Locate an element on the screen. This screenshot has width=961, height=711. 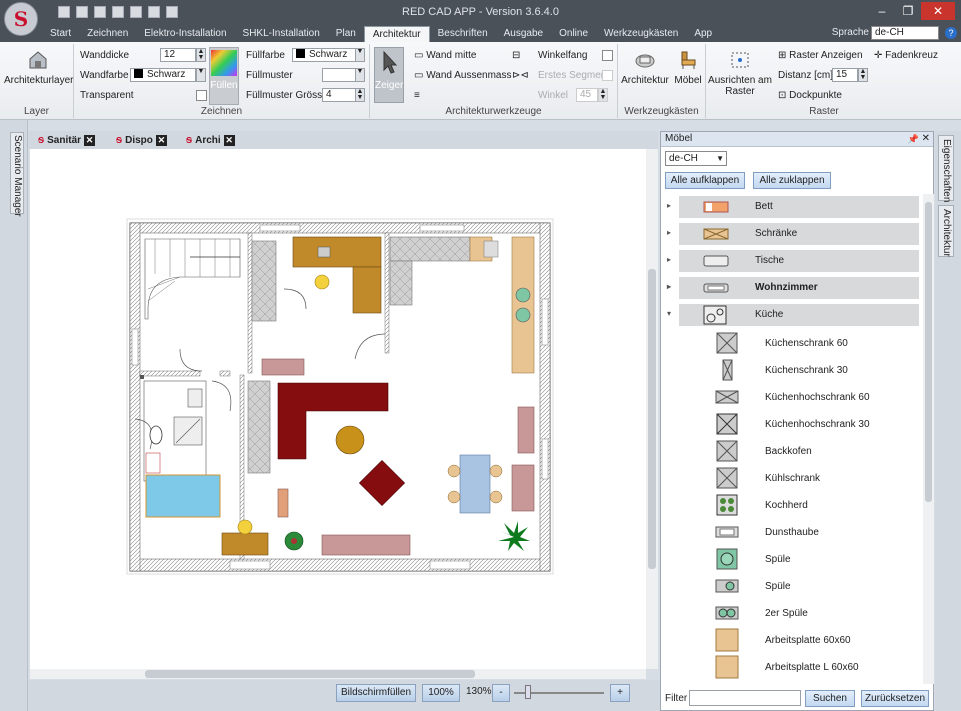
tab-ausgabe: Ausgabe is located at coordinates (523, 34).